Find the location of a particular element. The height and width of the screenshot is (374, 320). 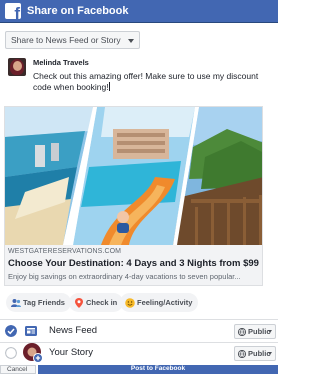

tag-friends-button: Tag Friends is located at coordinates (38, 302).